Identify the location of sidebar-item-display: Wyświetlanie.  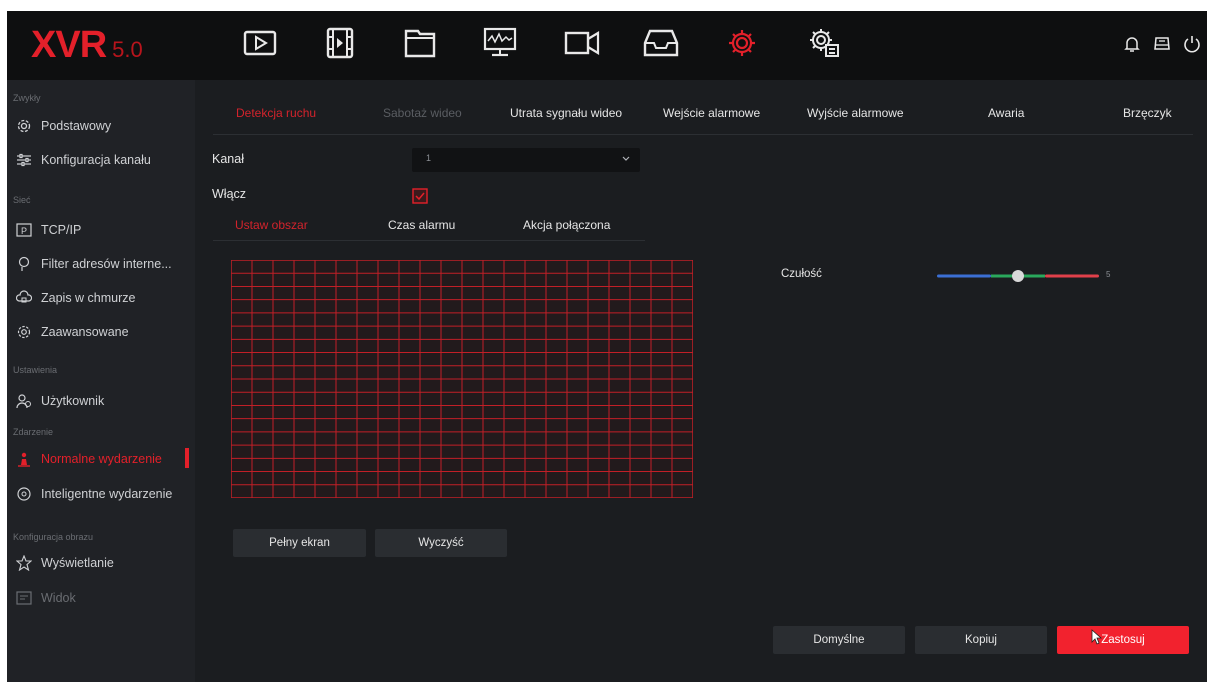
(101, 563).